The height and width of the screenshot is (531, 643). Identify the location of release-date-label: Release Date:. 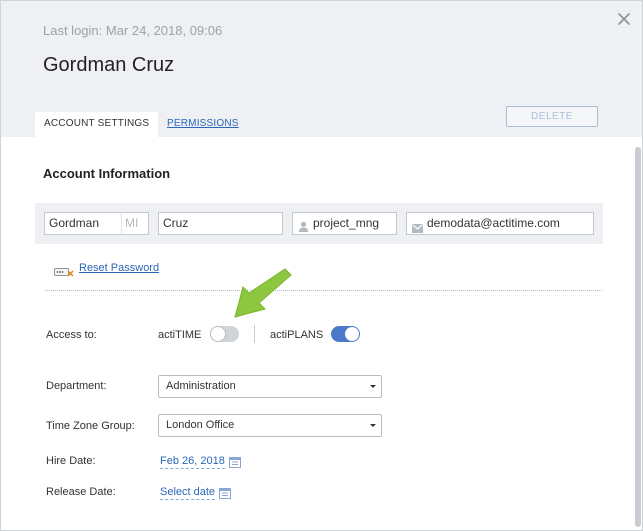
(81, 492).